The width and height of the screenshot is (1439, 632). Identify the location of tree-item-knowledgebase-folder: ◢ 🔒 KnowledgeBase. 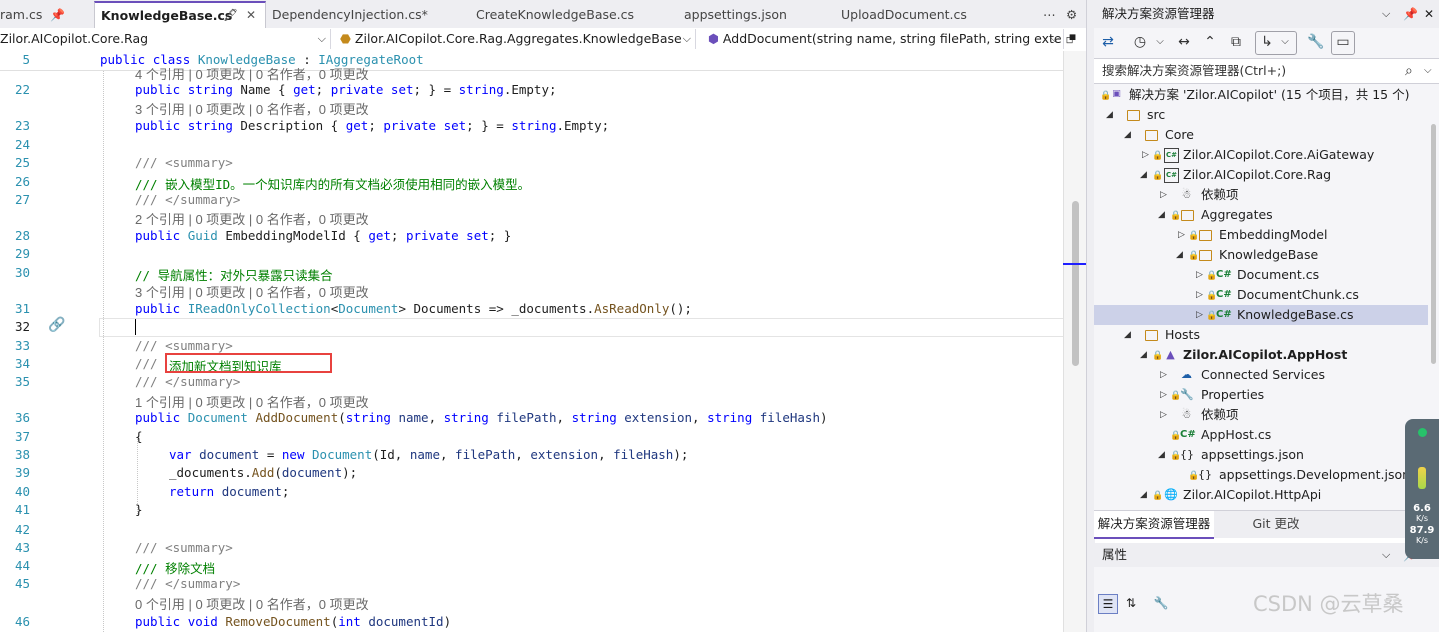
(1261, 255).